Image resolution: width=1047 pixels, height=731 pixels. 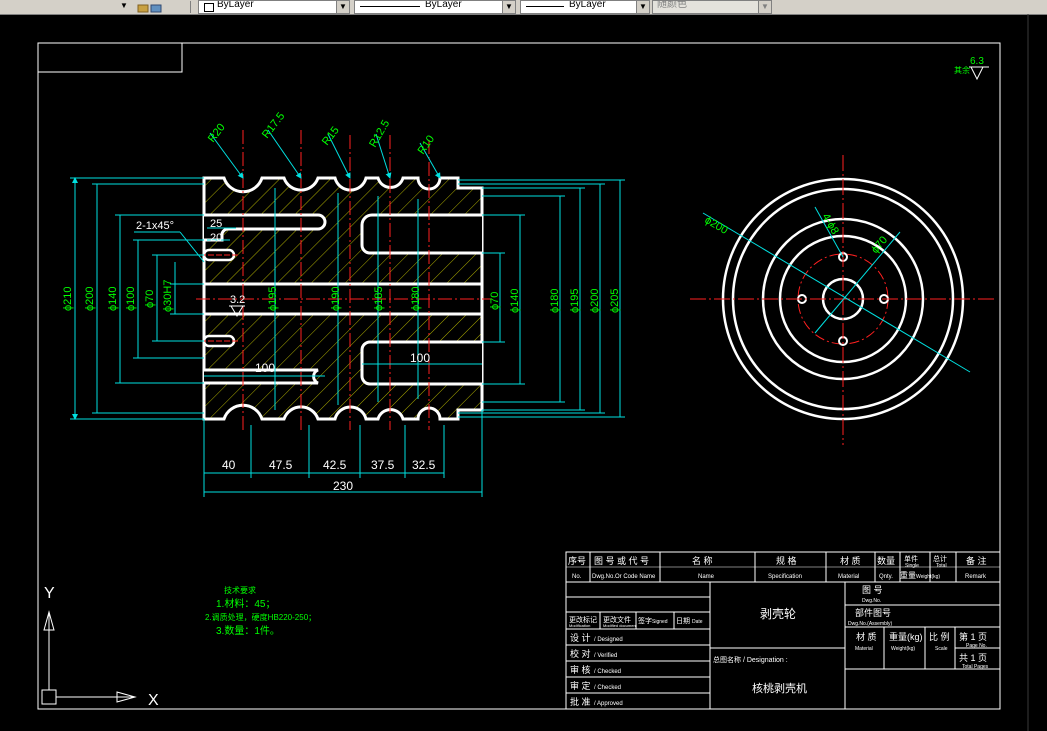 I want to click on svg-text: / Checked, so click(x=607, y=688).